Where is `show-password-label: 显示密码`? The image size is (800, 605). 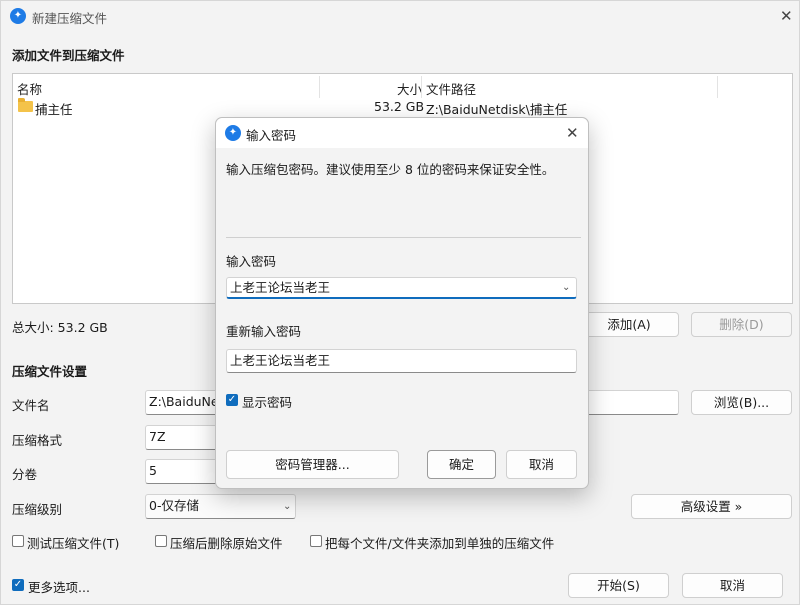
show-password-label: 显示密码 is located at coordinates (267, 401).